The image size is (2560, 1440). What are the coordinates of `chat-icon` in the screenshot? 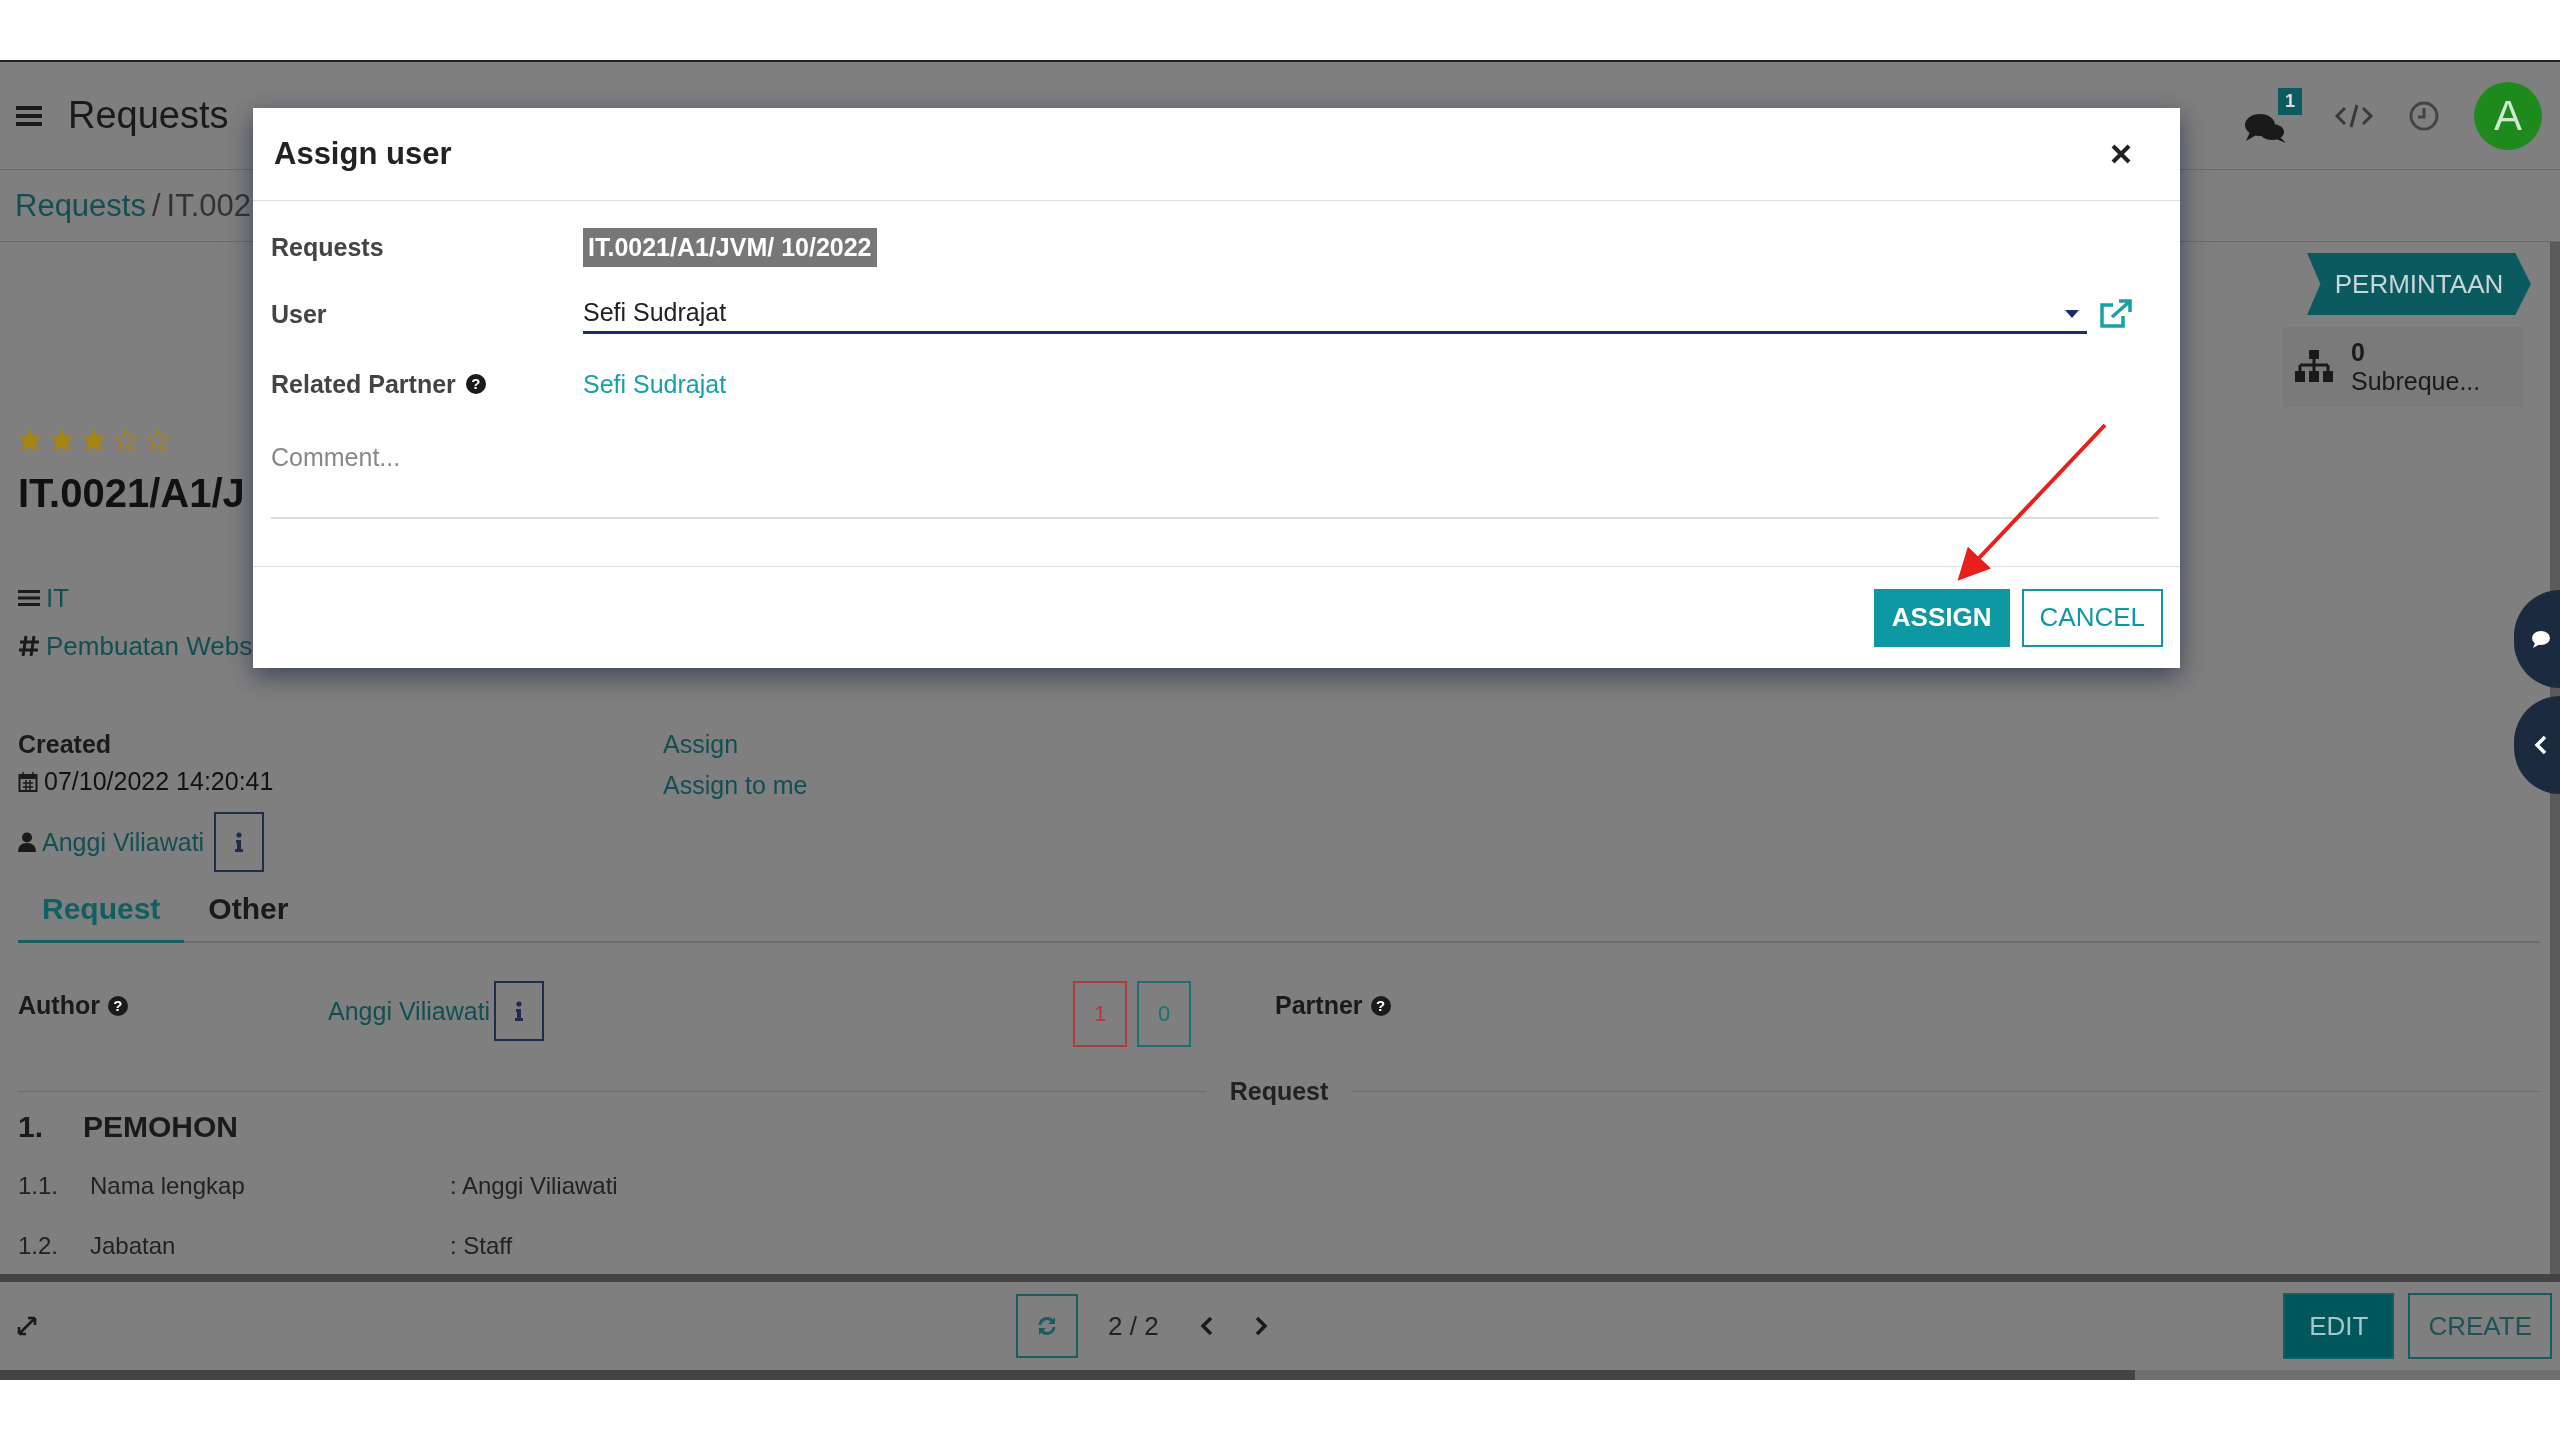 It's located at (2541, 639).